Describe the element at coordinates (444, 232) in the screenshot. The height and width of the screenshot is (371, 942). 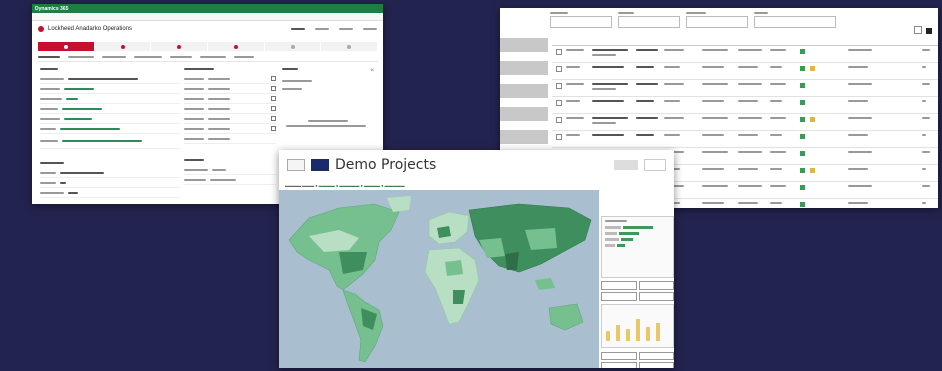
I see `region-central-europe` at that location.